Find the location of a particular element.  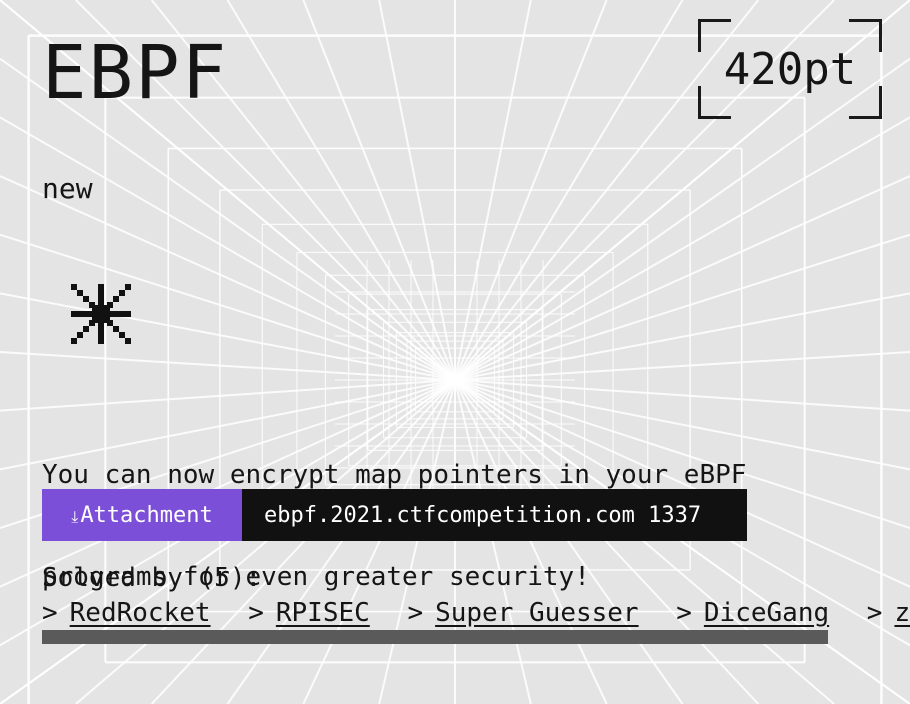

solver-item: > RPISEC is located at coordinates (309, 613).